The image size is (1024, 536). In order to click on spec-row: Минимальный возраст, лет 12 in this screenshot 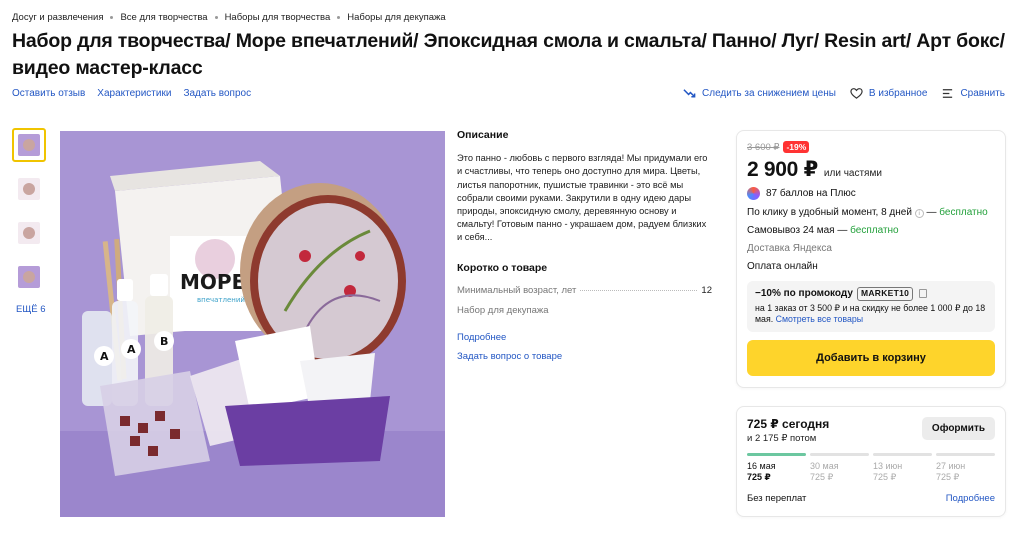, I will do `click(584, 290)`.